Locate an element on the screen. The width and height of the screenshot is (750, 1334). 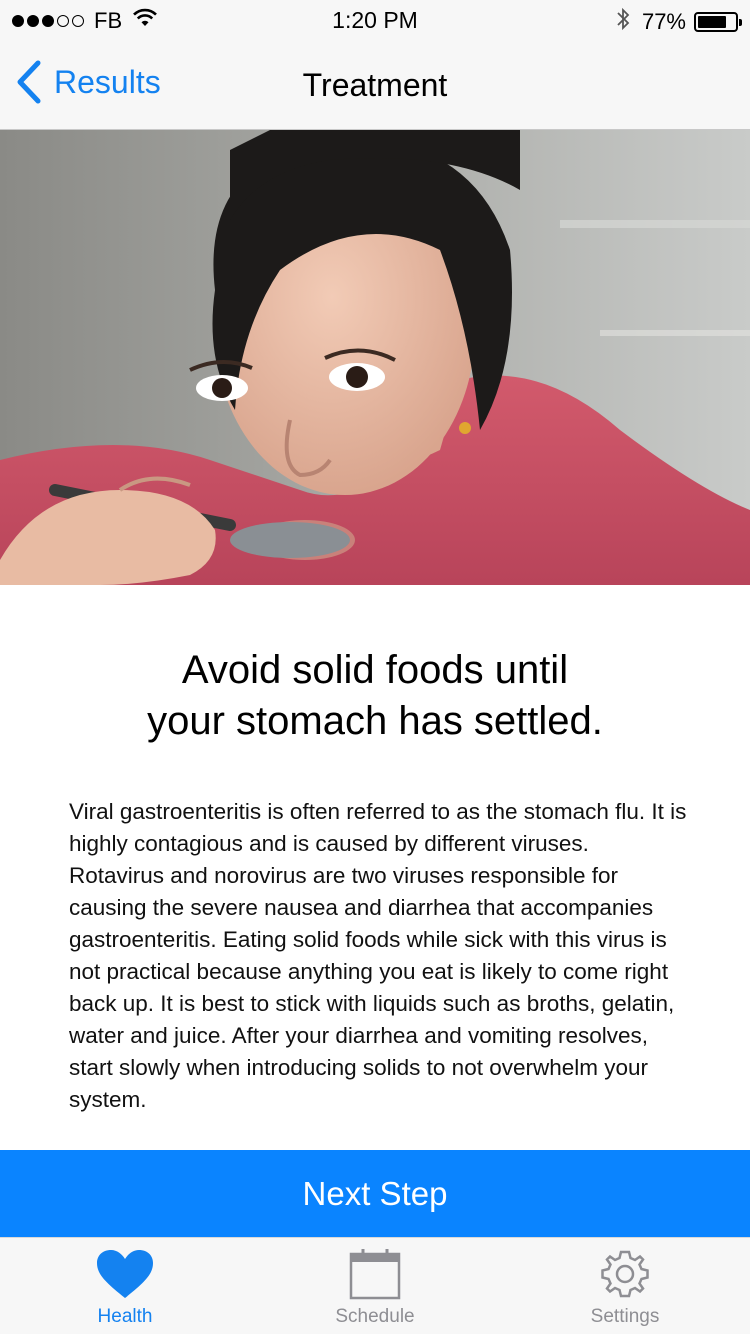
calendar-icon is located at coordinates (375, 1274).